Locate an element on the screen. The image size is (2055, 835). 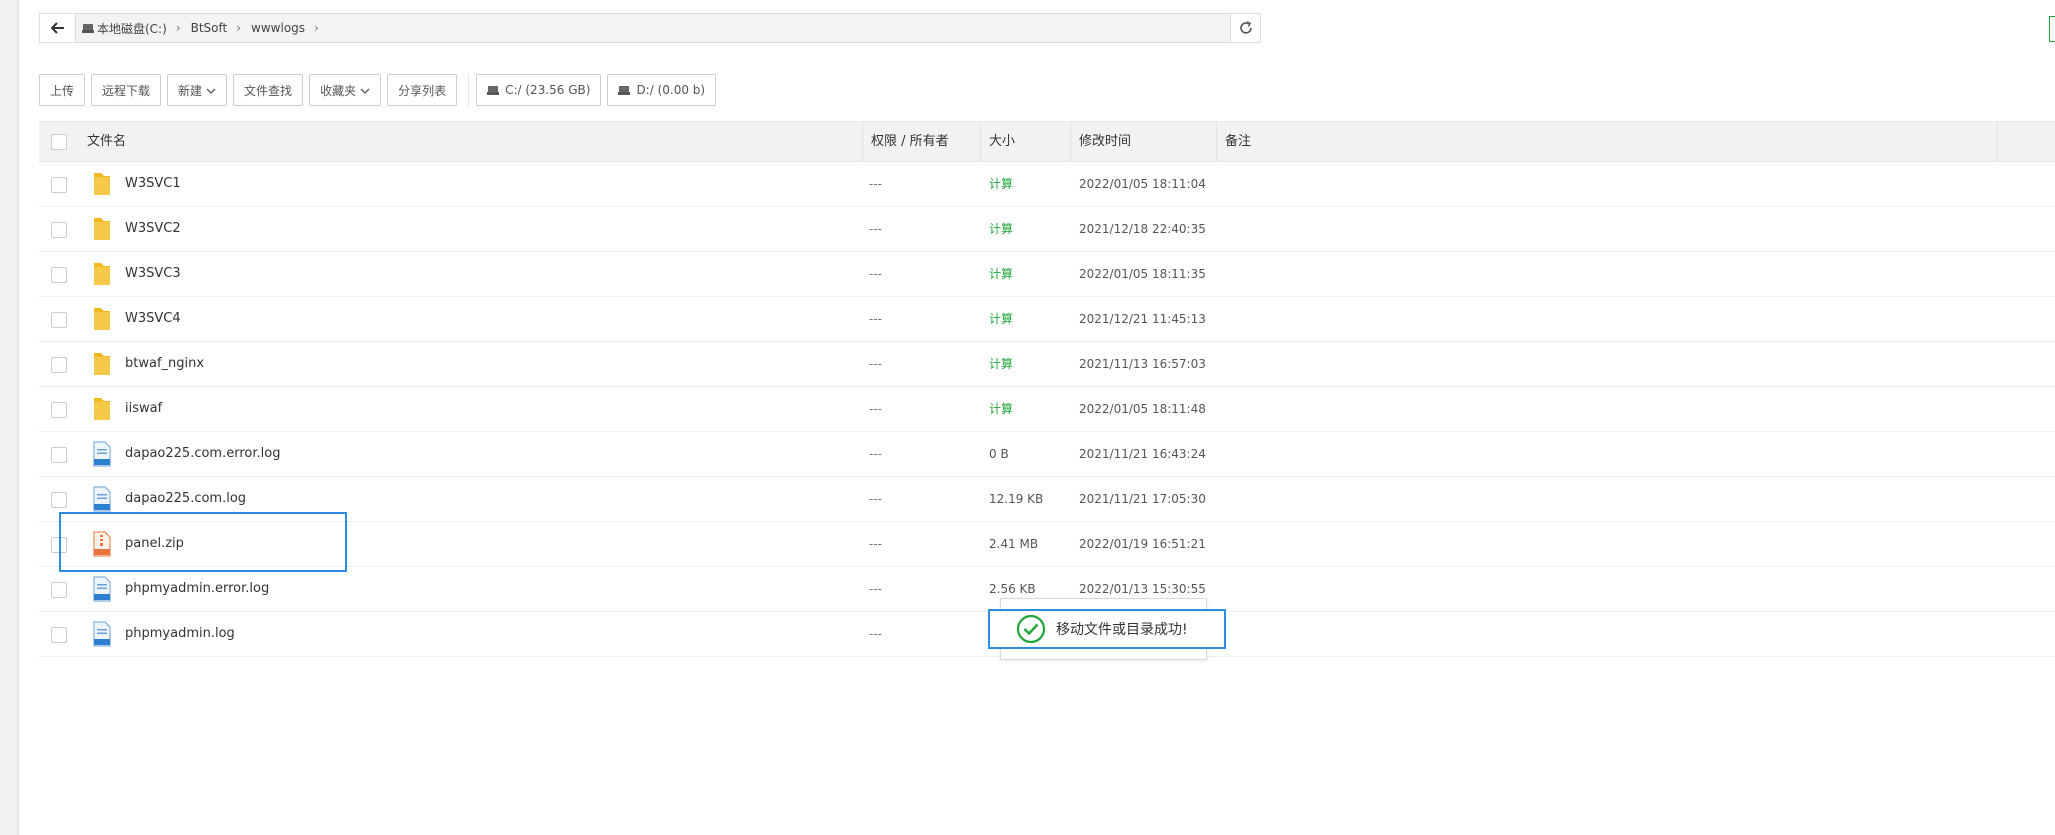
file-size: 12.19 KB is located at coordinates (1016, 499).